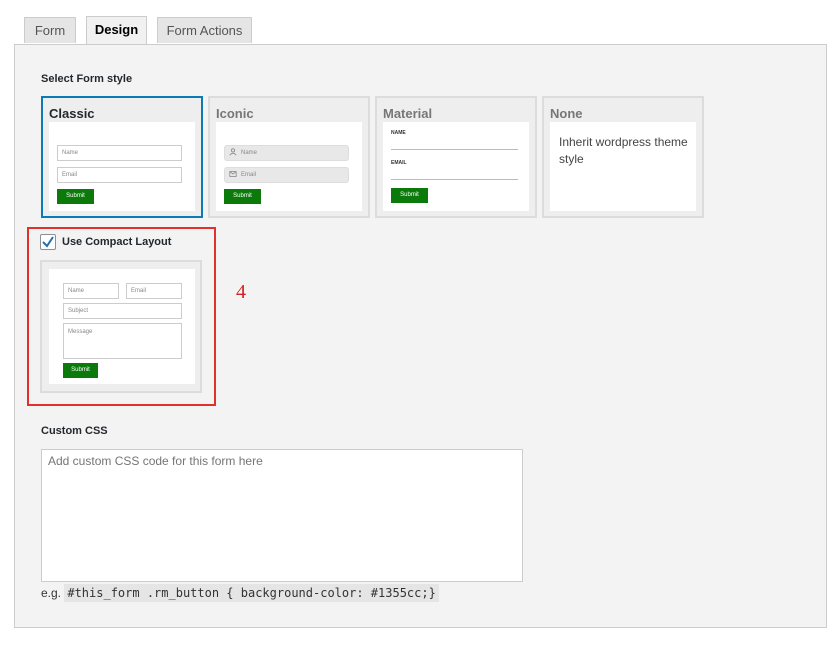 This screenshot has height=645, width=840. Describe the element at coordinates (233, 174) in the screenshot. I see `envelope-icon` at that location.